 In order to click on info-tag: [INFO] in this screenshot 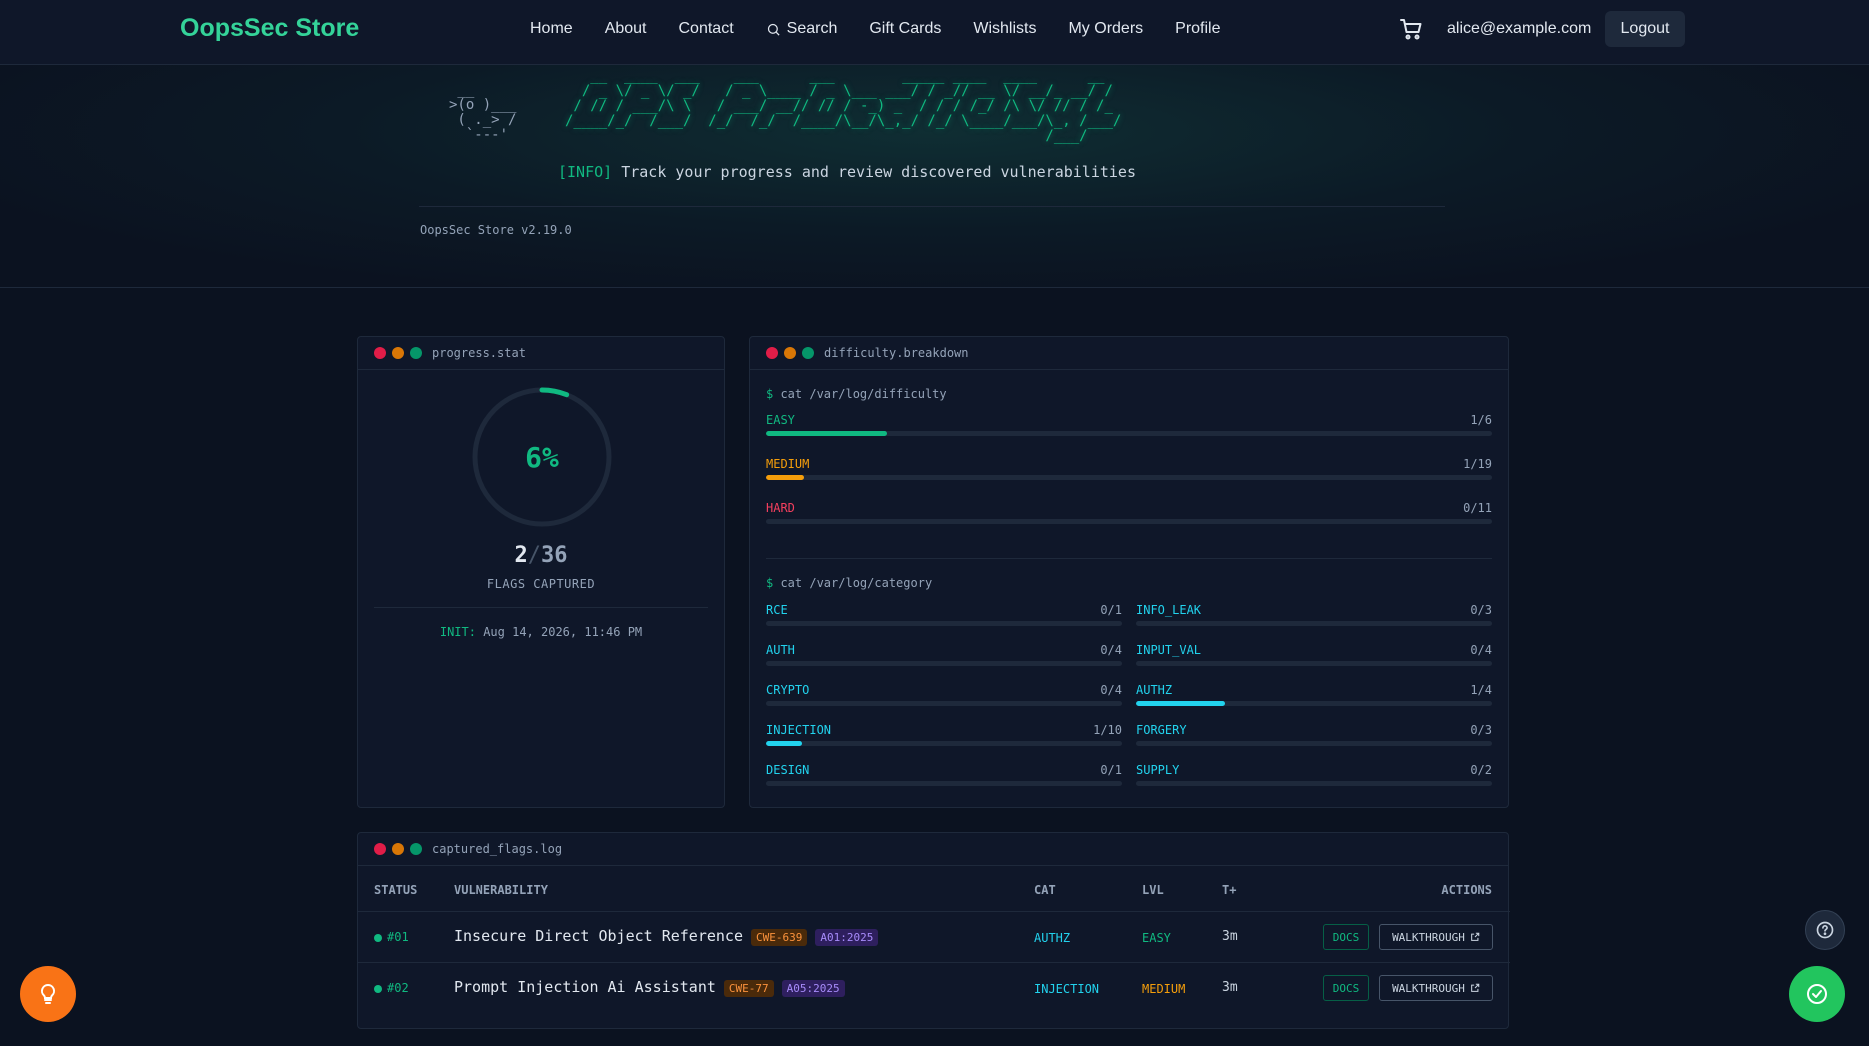, I will do `click(585, 172)`.